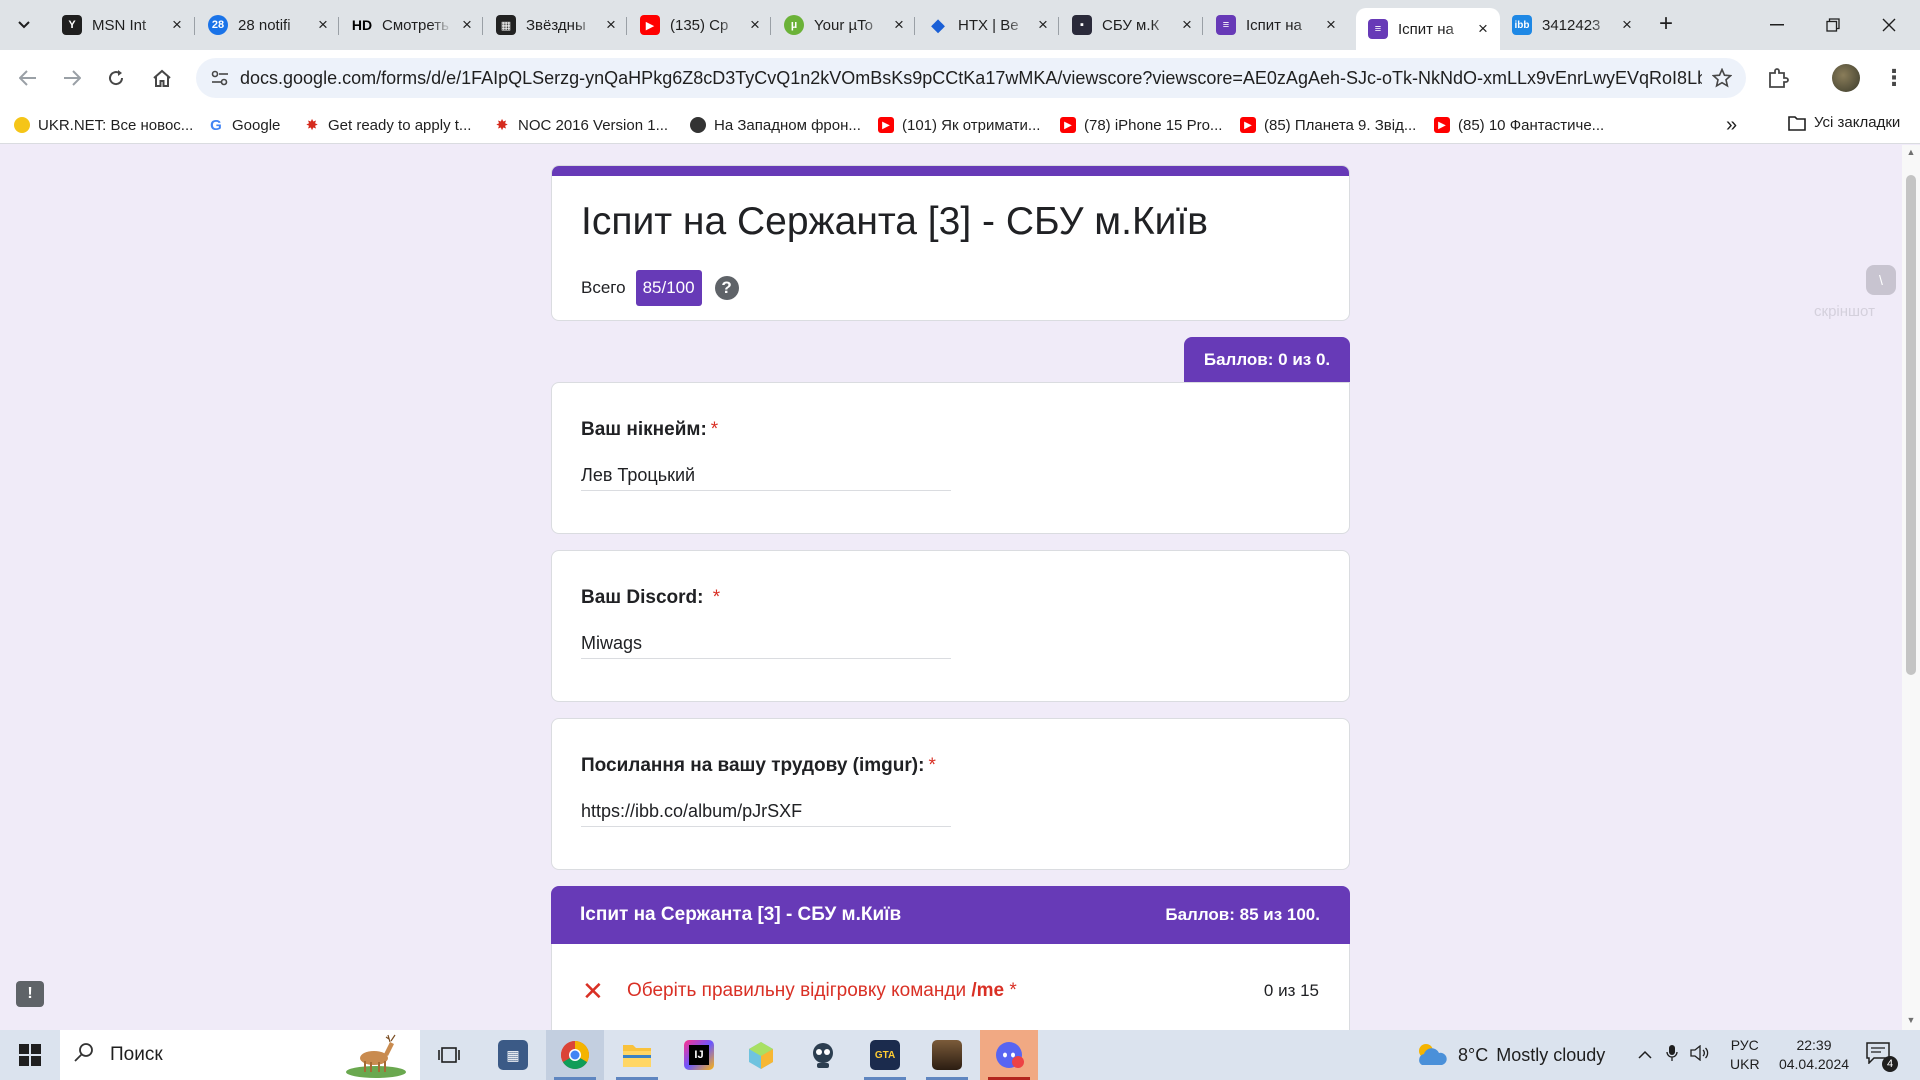 This screenshot has height=1080, width=1920. I want to click on question-card-nickname: Ваш нікнейм: * Лев Троцький, so click(950, 458).